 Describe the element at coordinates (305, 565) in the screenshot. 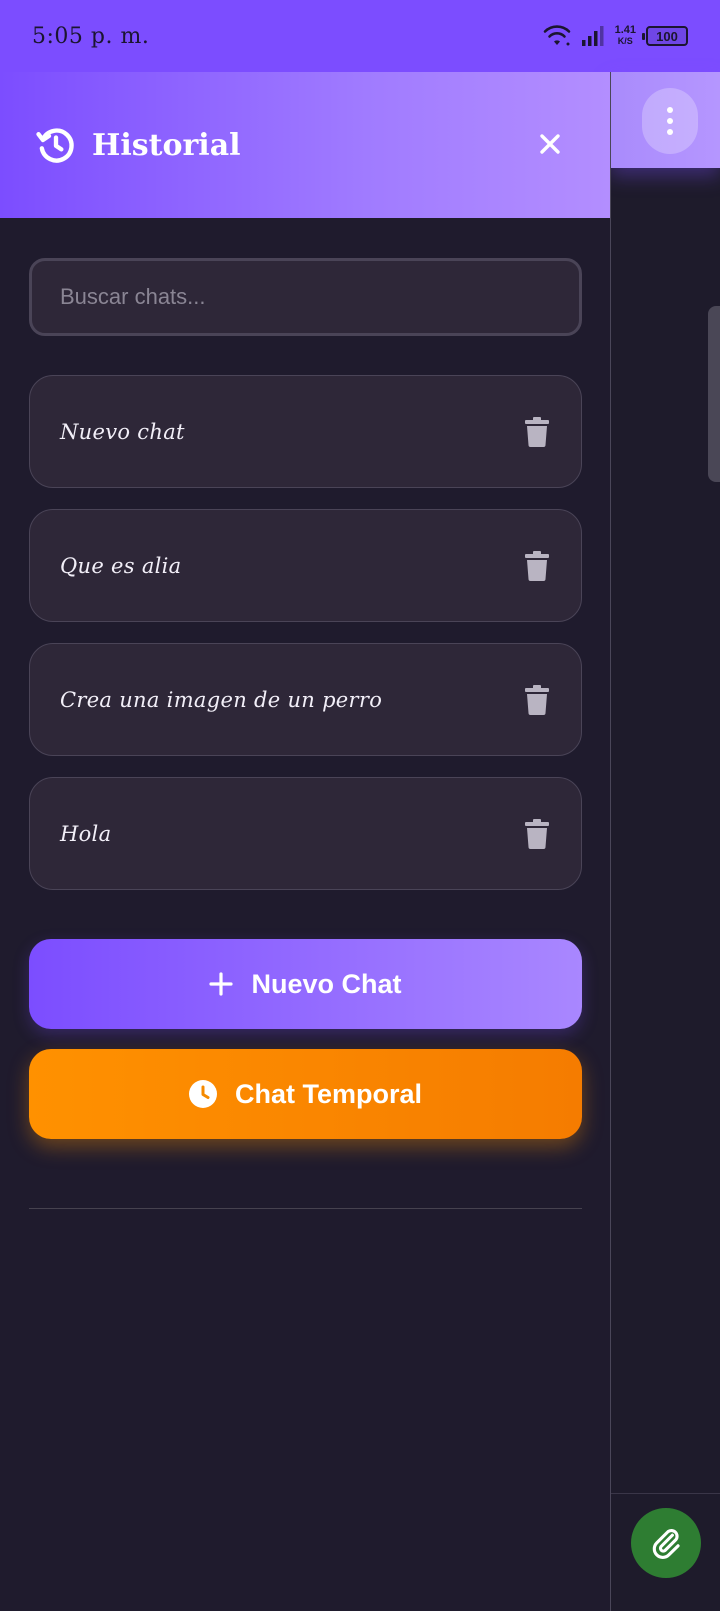

I see `chat-item: Que es alia` at that location.